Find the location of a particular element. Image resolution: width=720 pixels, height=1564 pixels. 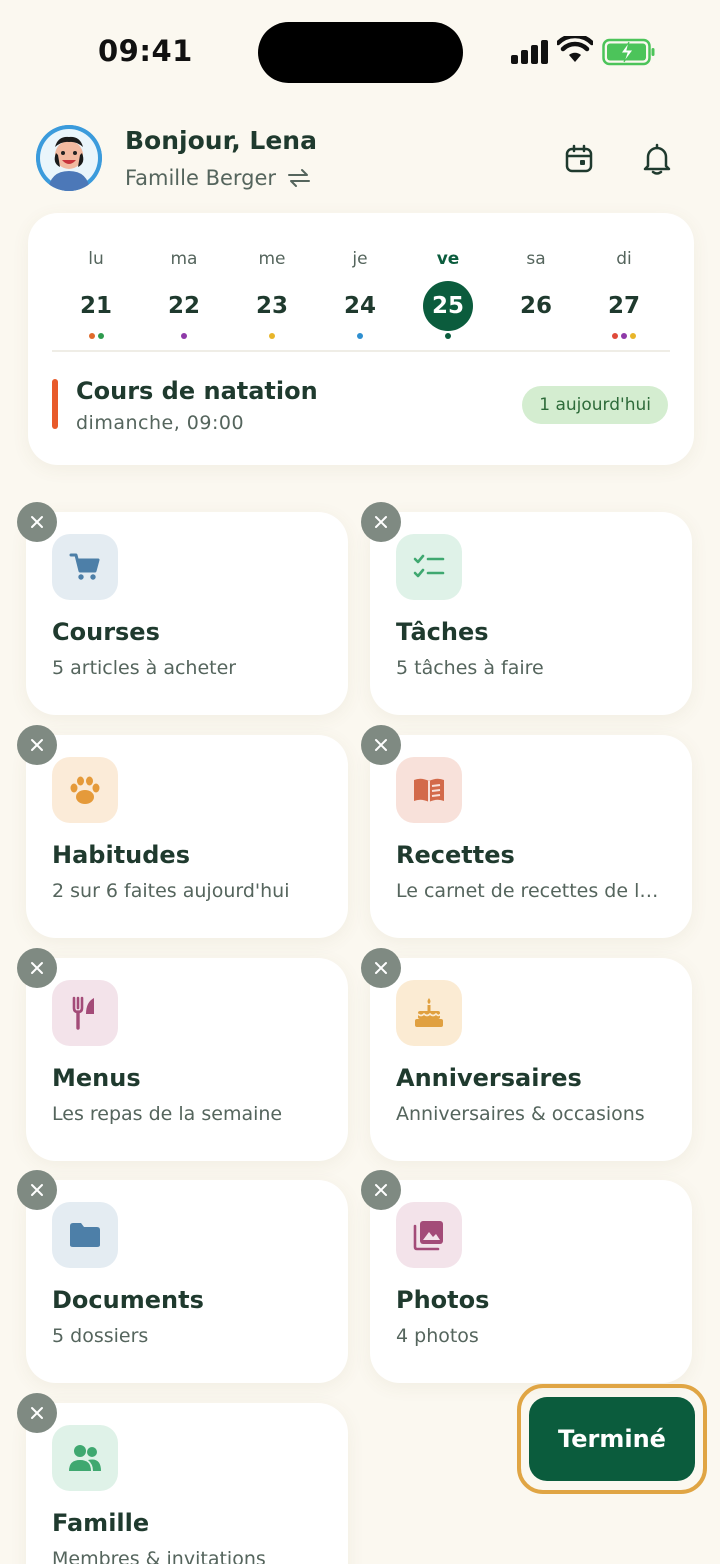

tile-subtitle: 4 photos is located at coordinates (437, 1336).